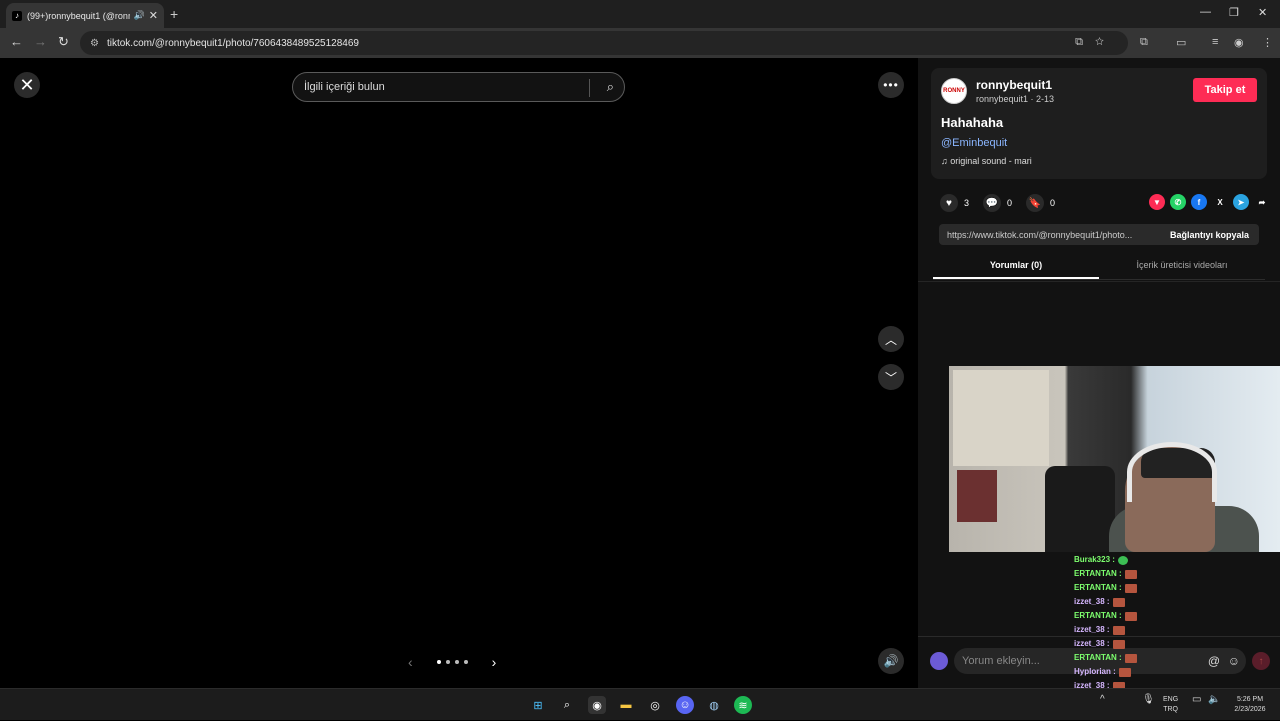 This screenshot has width=1280, height=721. What do you see at coordinates (1181, 42) in the screenshot?
I see `side-panel-icon: ▭` at bounding box center [1181, 42].